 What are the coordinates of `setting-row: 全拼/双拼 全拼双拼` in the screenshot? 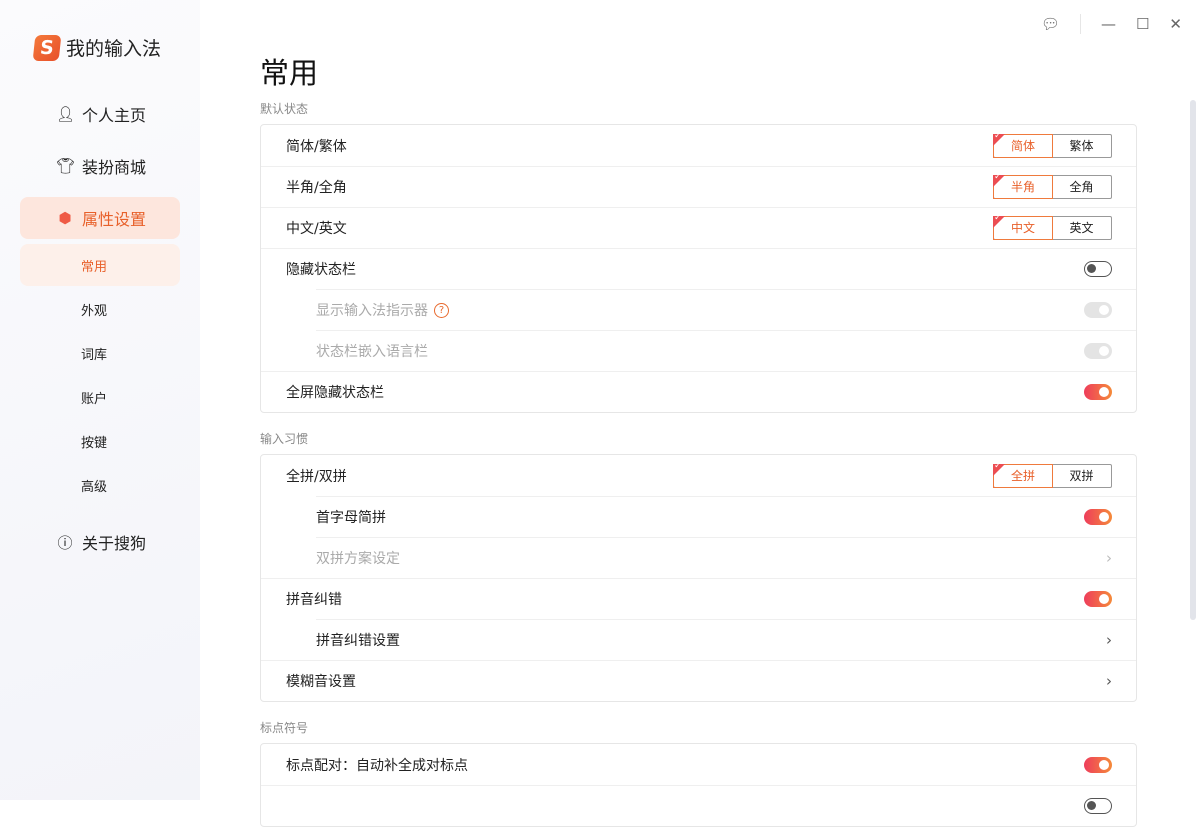 It's located at (698, 475).